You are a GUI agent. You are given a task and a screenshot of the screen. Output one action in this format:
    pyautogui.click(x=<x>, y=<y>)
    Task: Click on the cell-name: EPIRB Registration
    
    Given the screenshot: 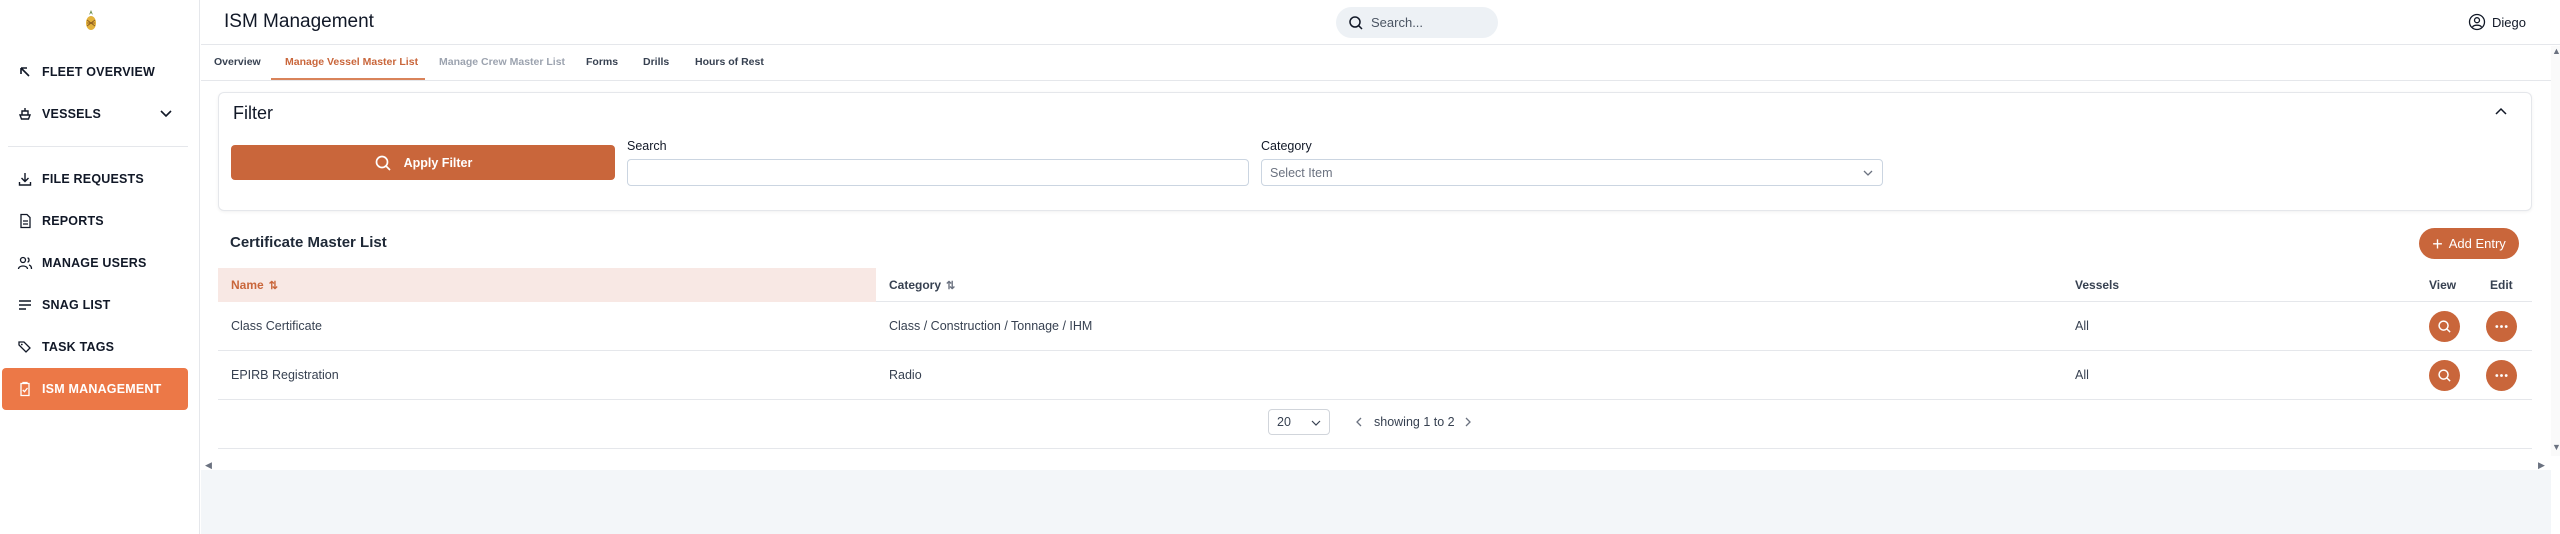 What is the action you would take?
    pyautogui.click(x=285, y=375)
    